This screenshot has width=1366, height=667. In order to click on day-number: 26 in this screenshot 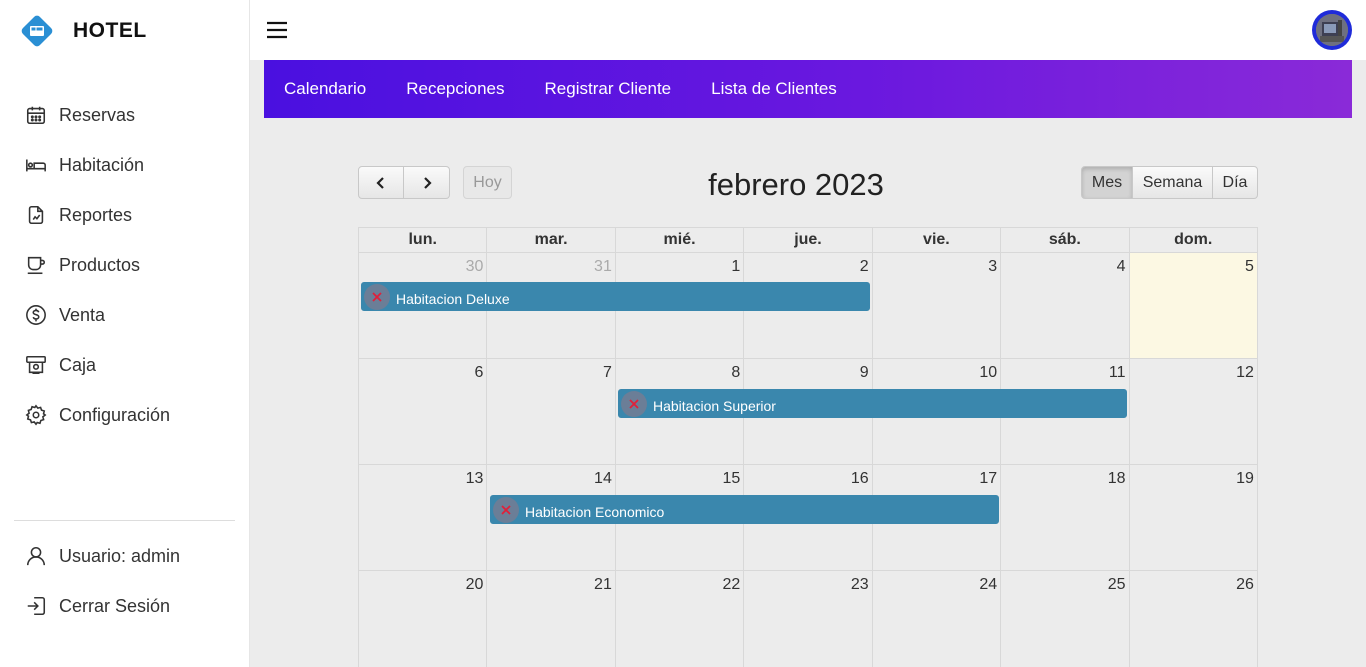, I will do `click(1245, 584)`.